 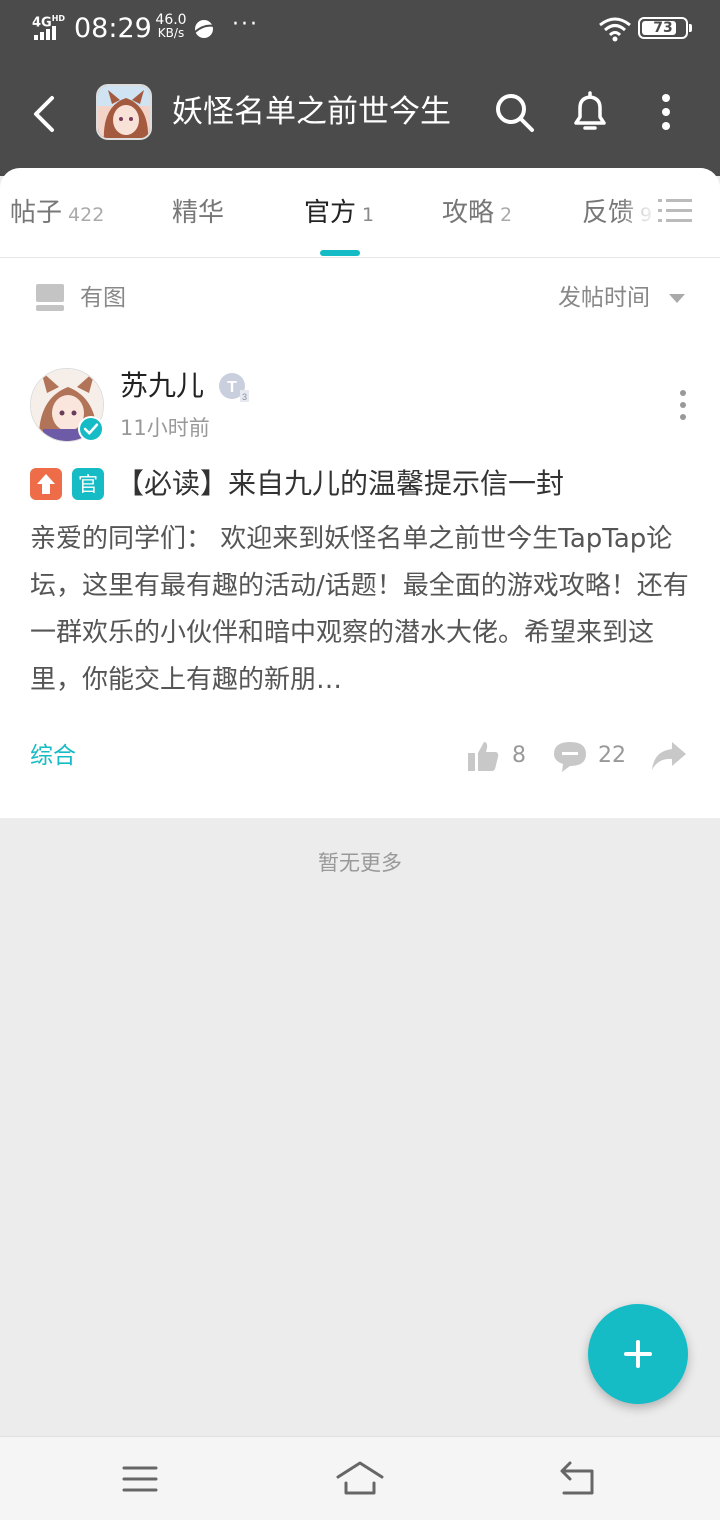 What do you see at coordinates (340, 253) in the screenshot?
I see `active-tab-indicator` at bounding box center [340, 253].